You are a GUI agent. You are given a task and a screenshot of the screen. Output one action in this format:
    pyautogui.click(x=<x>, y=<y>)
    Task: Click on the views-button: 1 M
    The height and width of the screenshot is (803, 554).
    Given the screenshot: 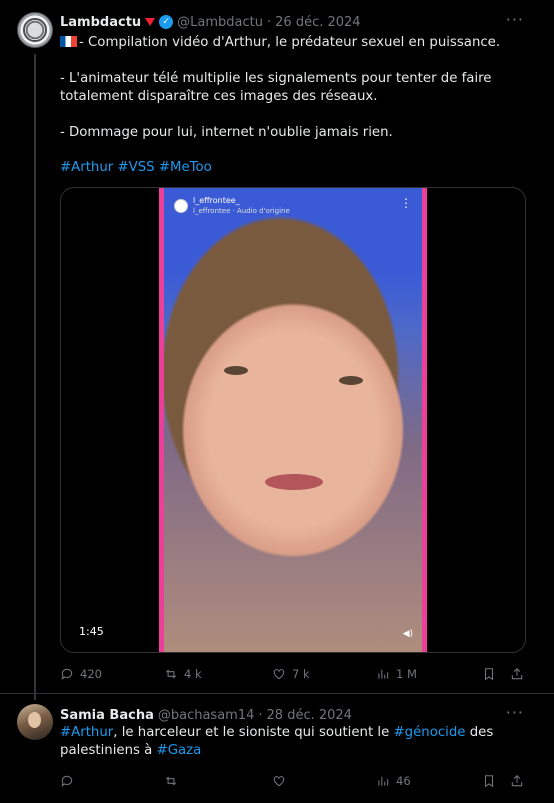 What is the action you would take?
    pyautogui.click(x=396, y=674)
    